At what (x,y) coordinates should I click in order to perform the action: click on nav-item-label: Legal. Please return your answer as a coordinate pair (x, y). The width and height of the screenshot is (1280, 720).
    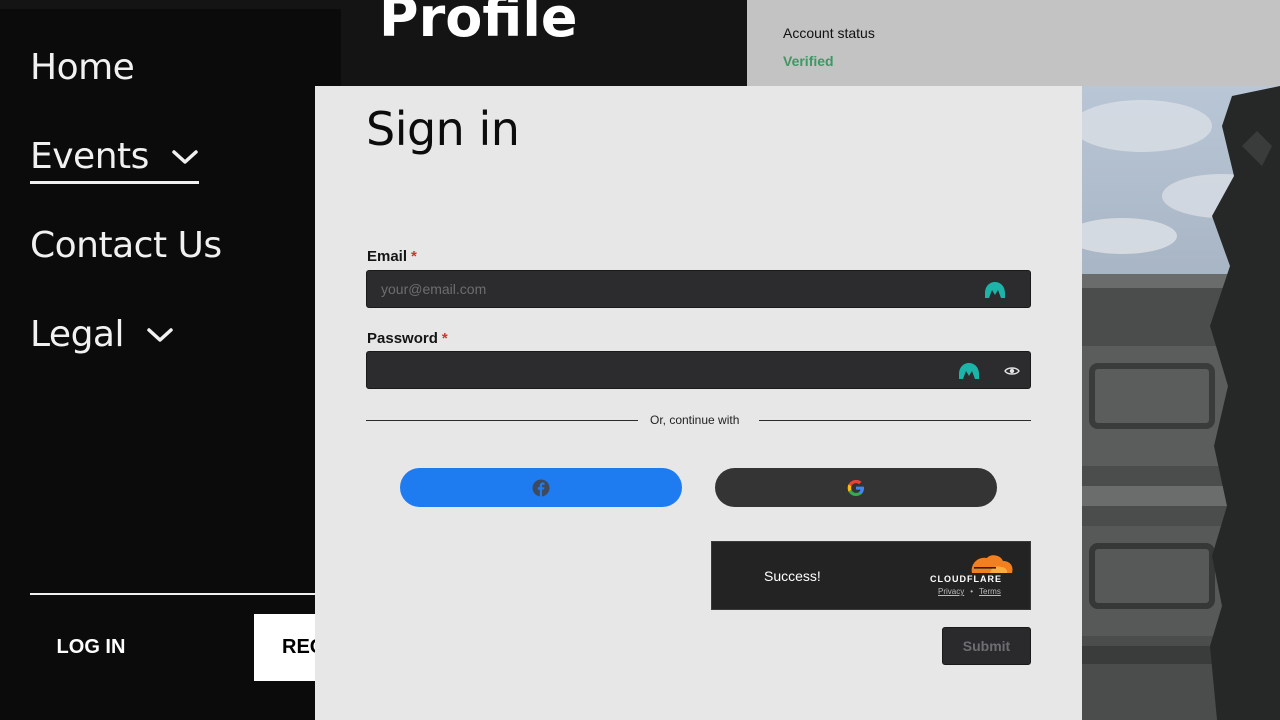
    Looking at the image, I should click on (77, 334).